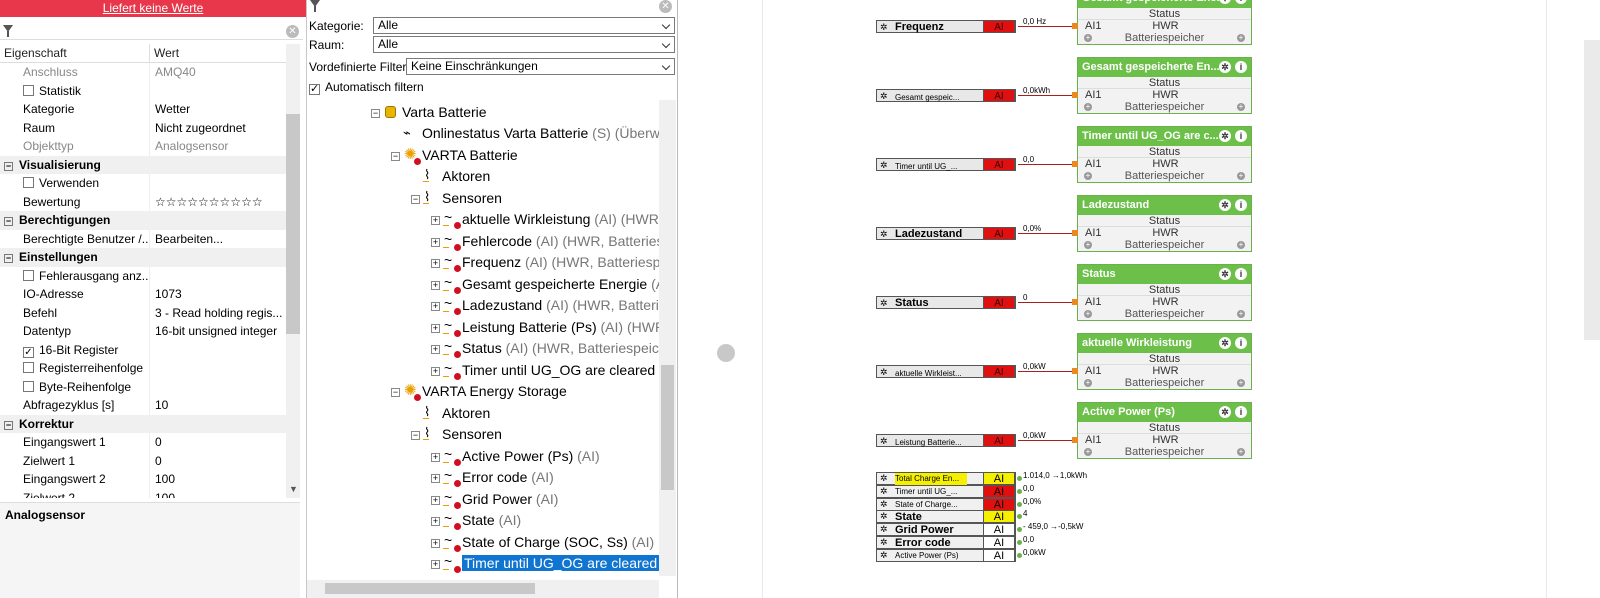 The image size is (1600, 598). What do you see at coordinates (1164, 205) in the screenshot?
I see `block-header: Ladezustand ✲ i` at bounding box center [1164, 205].